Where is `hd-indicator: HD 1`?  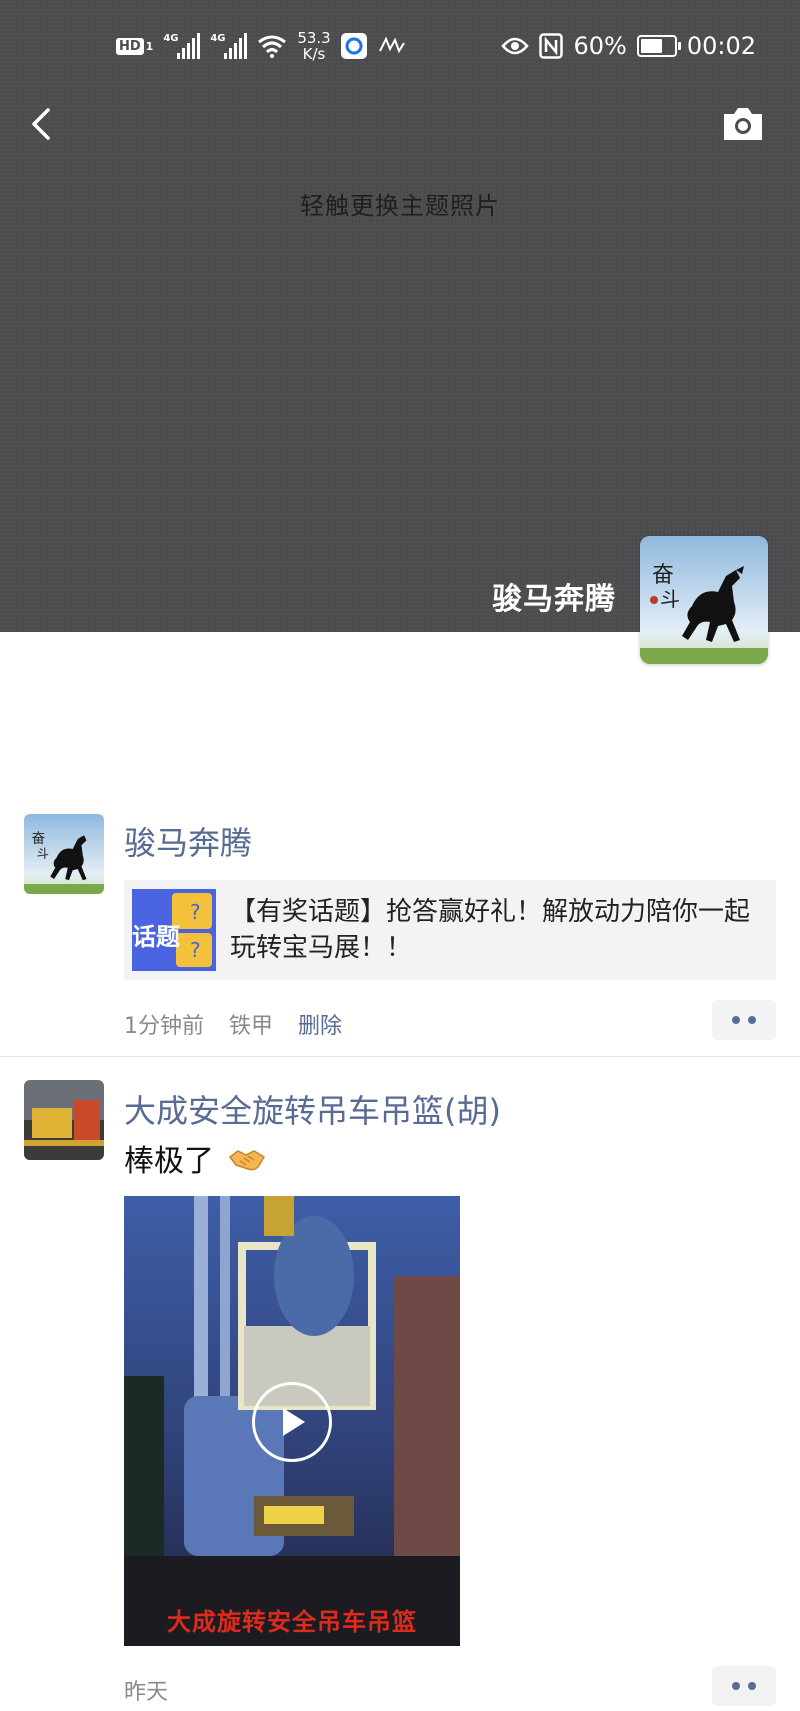 hd-indicator: HD 1 is located at coordinates (135, 46).